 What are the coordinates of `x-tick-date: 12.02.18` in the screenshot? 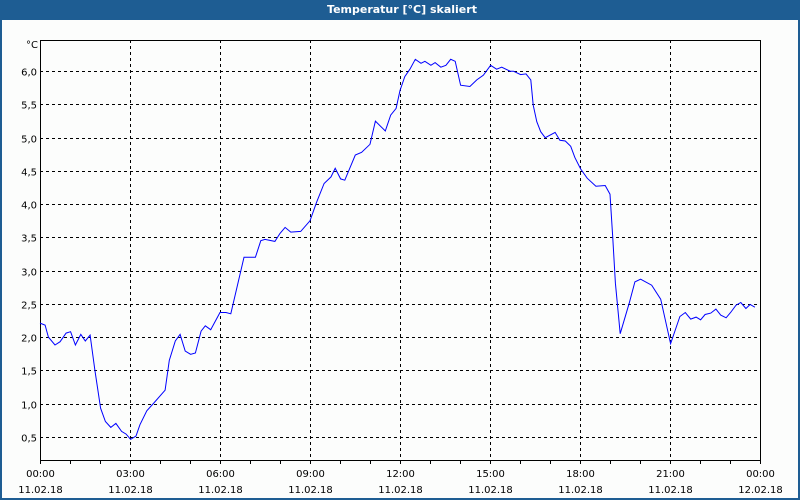 It's located at (760, 490).